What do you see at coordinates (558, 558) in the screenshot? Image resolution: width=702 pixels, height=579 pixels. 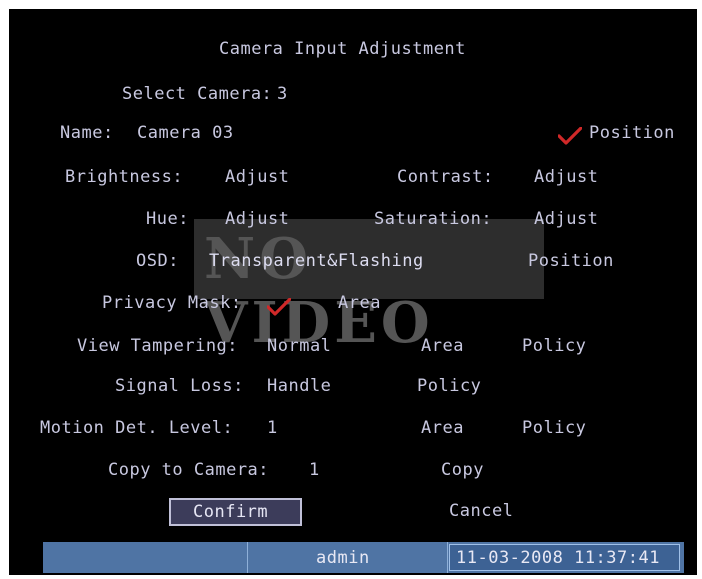 I see `datetime-display: 11-03-2008 11:37:41` at bounding box center [558, 558].